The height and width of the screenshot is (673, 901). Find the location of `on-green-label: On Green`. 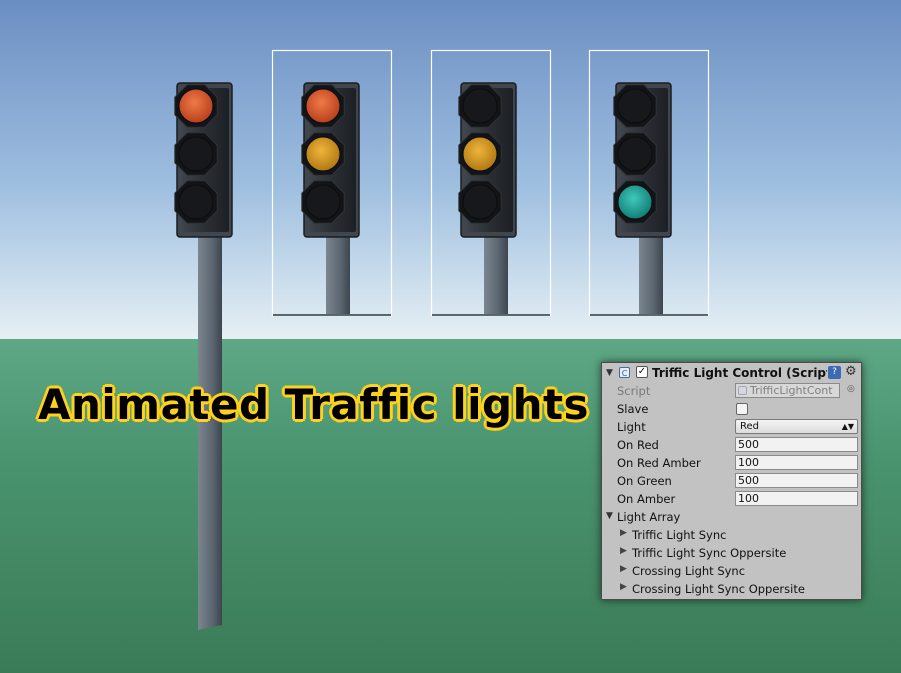

on-green-label: On Green is located at coordinates (644, 481).